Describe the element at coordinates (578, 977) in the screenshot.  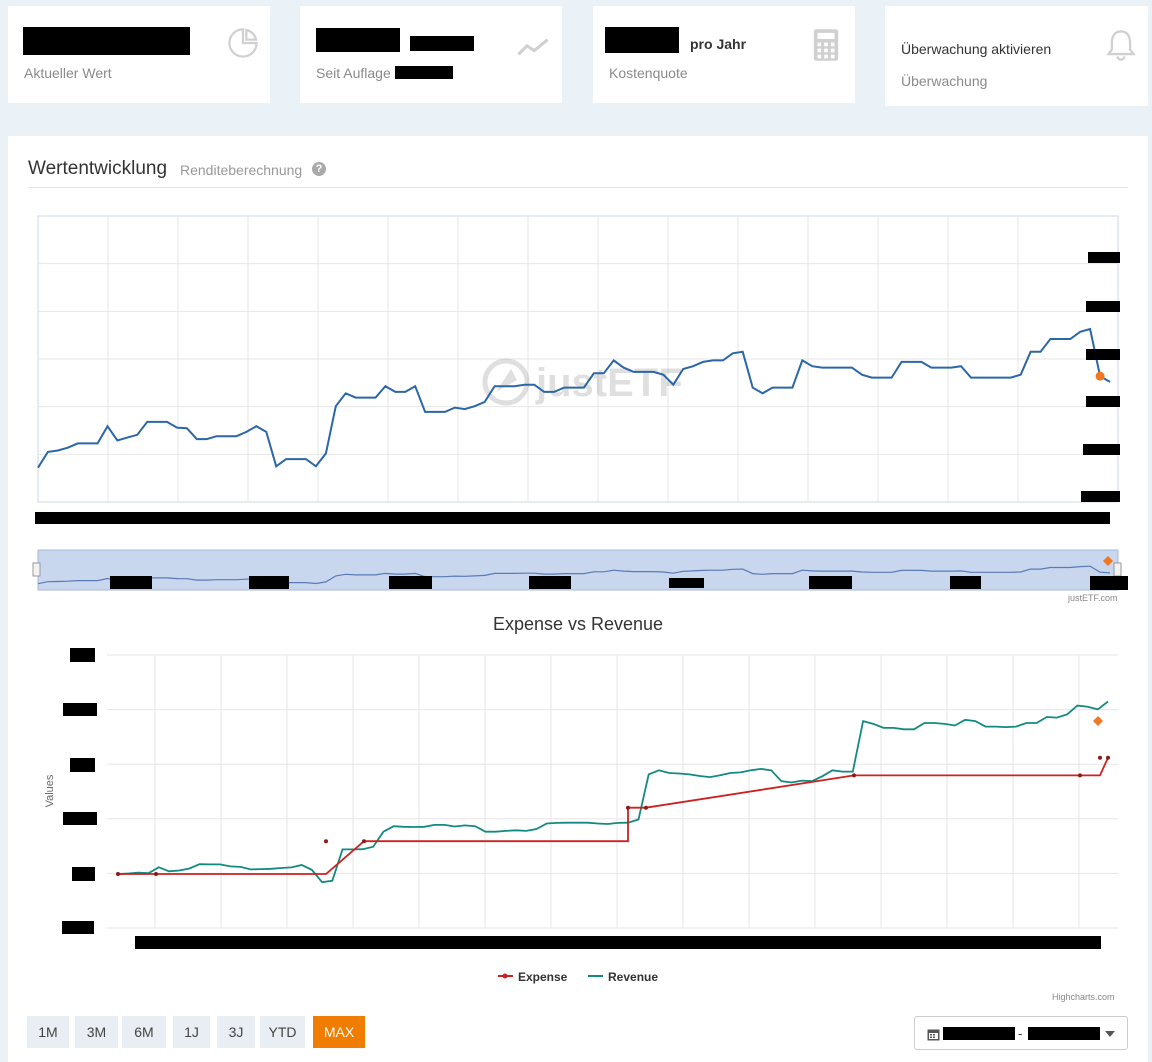
I see `legend: Expense Revenue` at that location.